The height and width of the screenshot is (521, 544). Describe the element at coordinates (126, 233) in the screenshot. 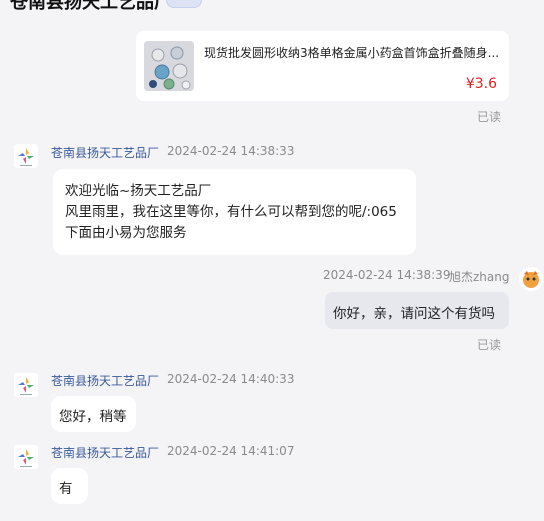

I see `message-line: 下面由小易为您服务` at that location.